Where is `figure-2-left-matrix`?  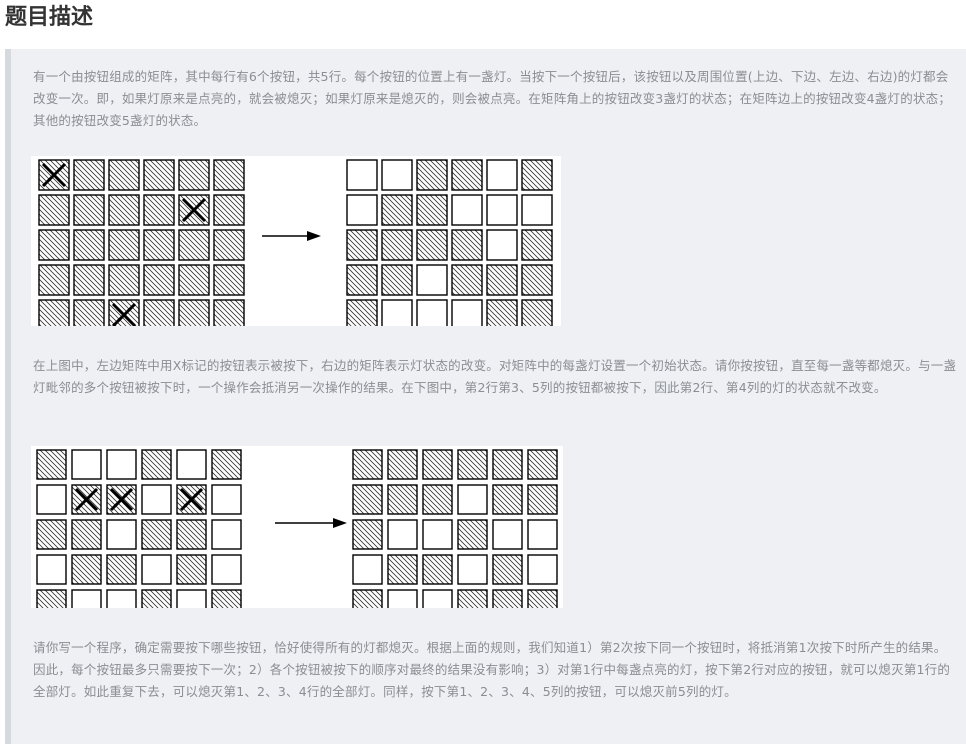 figure-2-left-matrix is located at coordinates (139, 528).